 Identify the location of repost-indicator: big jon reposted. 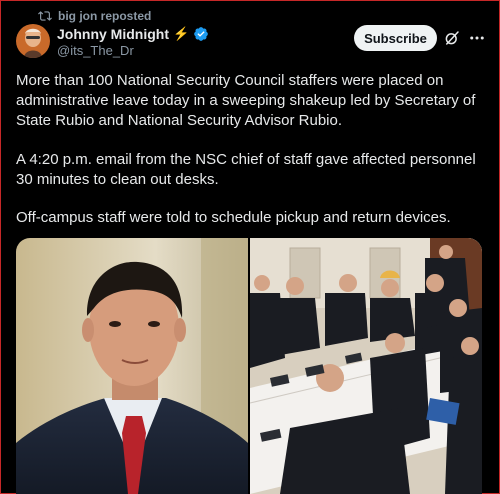
(94, 16).